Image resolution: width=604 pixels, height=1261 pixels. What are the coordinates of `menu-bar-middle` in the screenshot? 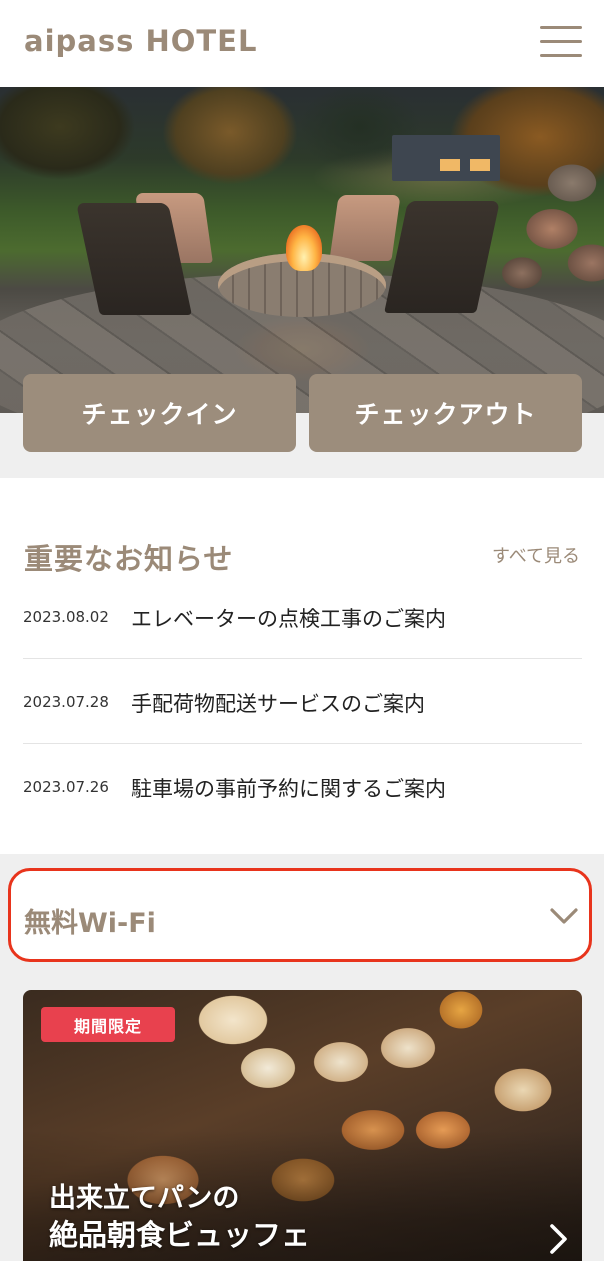 It's located at (561, 41).